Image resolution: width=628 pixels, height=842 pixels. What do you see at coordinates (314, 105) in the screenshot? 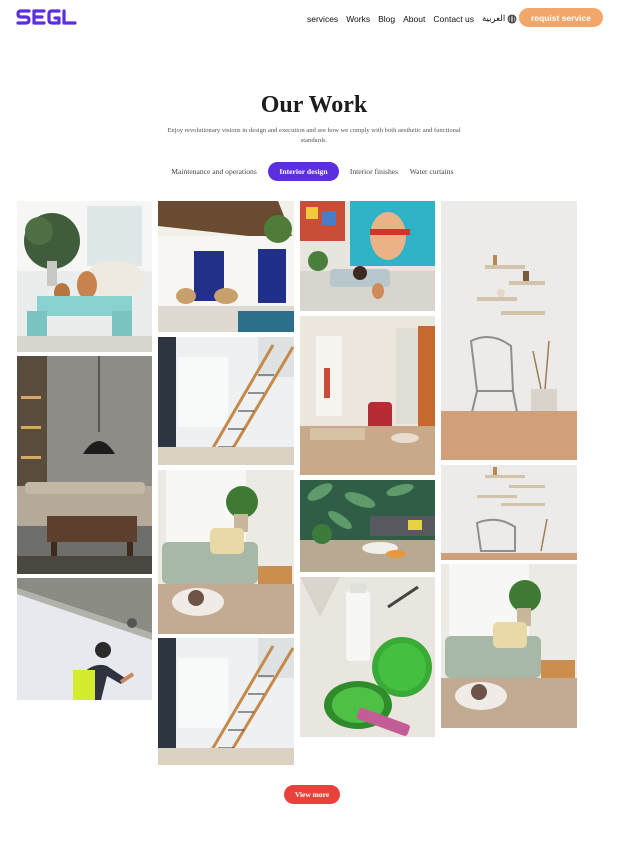
I see `section-title: Our Work` at bounding box center [314, 105].